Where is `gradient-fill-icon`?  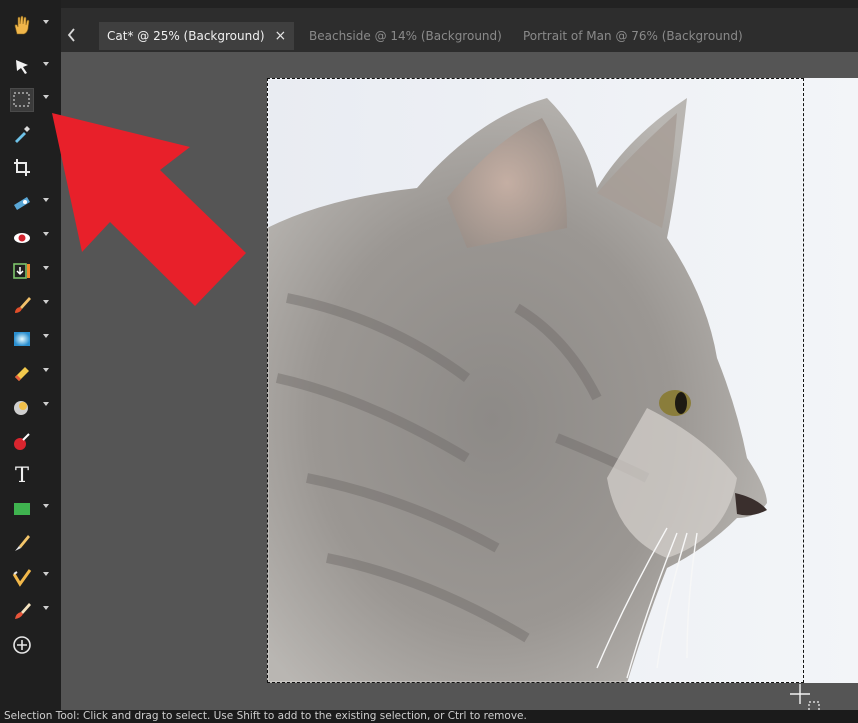 gradient-fill-icon is located at coordinates (22, 339).